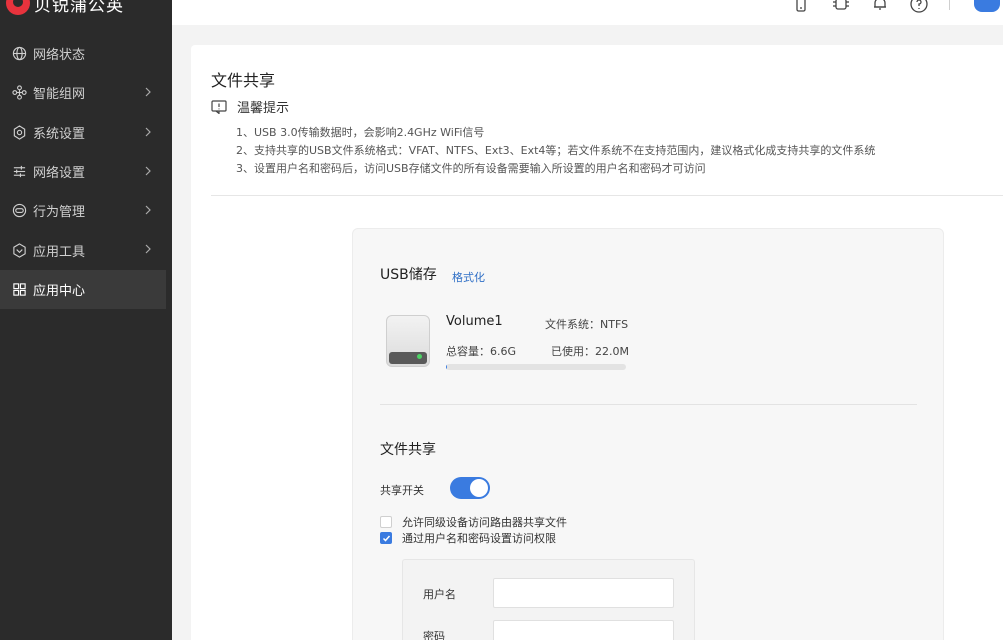 The width and height of the screenshot is (1003, 640). I want to click on option-credentials: 通过用户名和密码设置访问权限, so click(468, 538).